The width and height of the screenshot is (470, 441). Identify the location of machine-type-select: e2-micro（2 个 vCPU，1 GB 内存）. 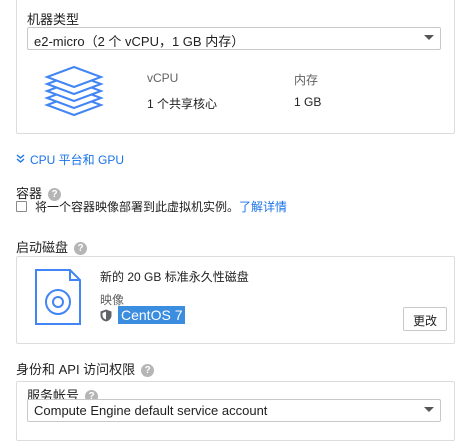
(234, 38).